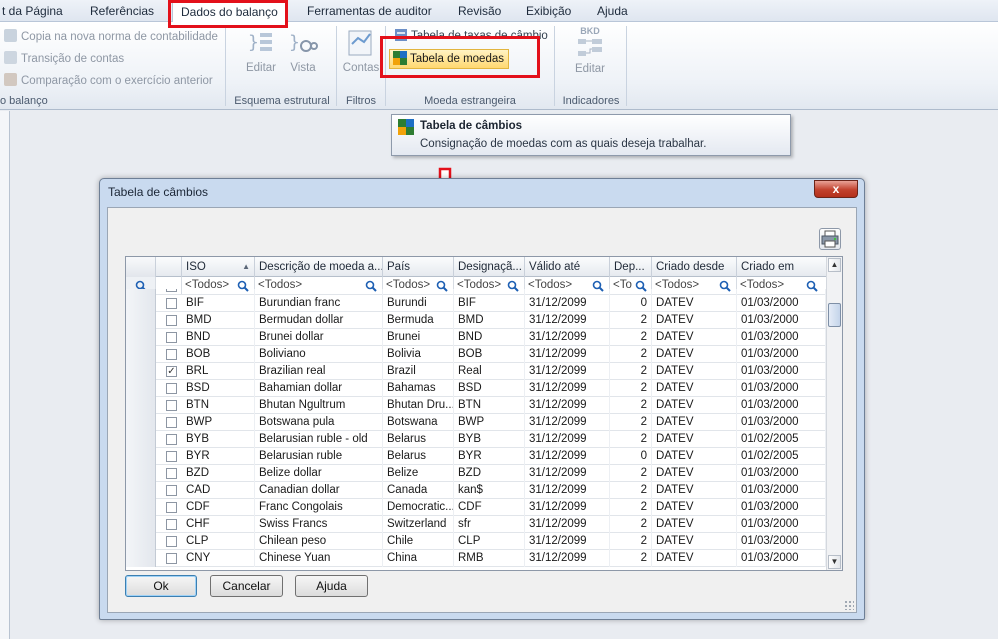  What do you see at coordinates (418, 267) in the screenshot?
I see `column-header-country: País` at bounding box center [418, 267].